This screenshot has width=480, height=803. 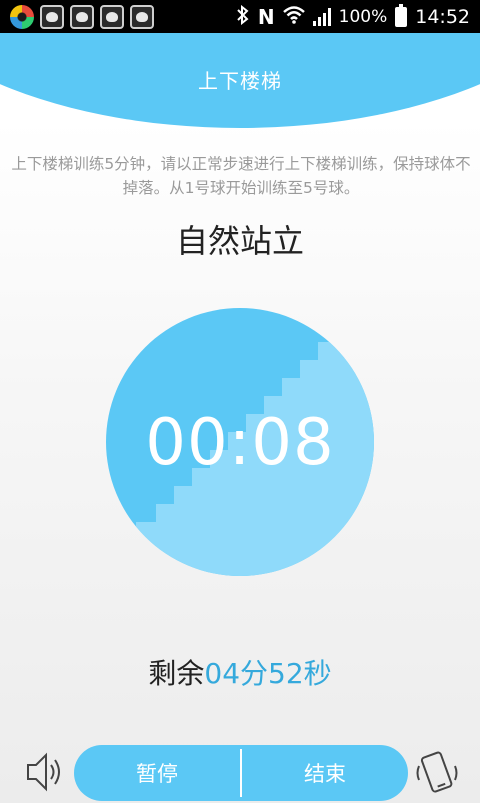 I want to click on speaker-icon, so click(x=43, y=772).